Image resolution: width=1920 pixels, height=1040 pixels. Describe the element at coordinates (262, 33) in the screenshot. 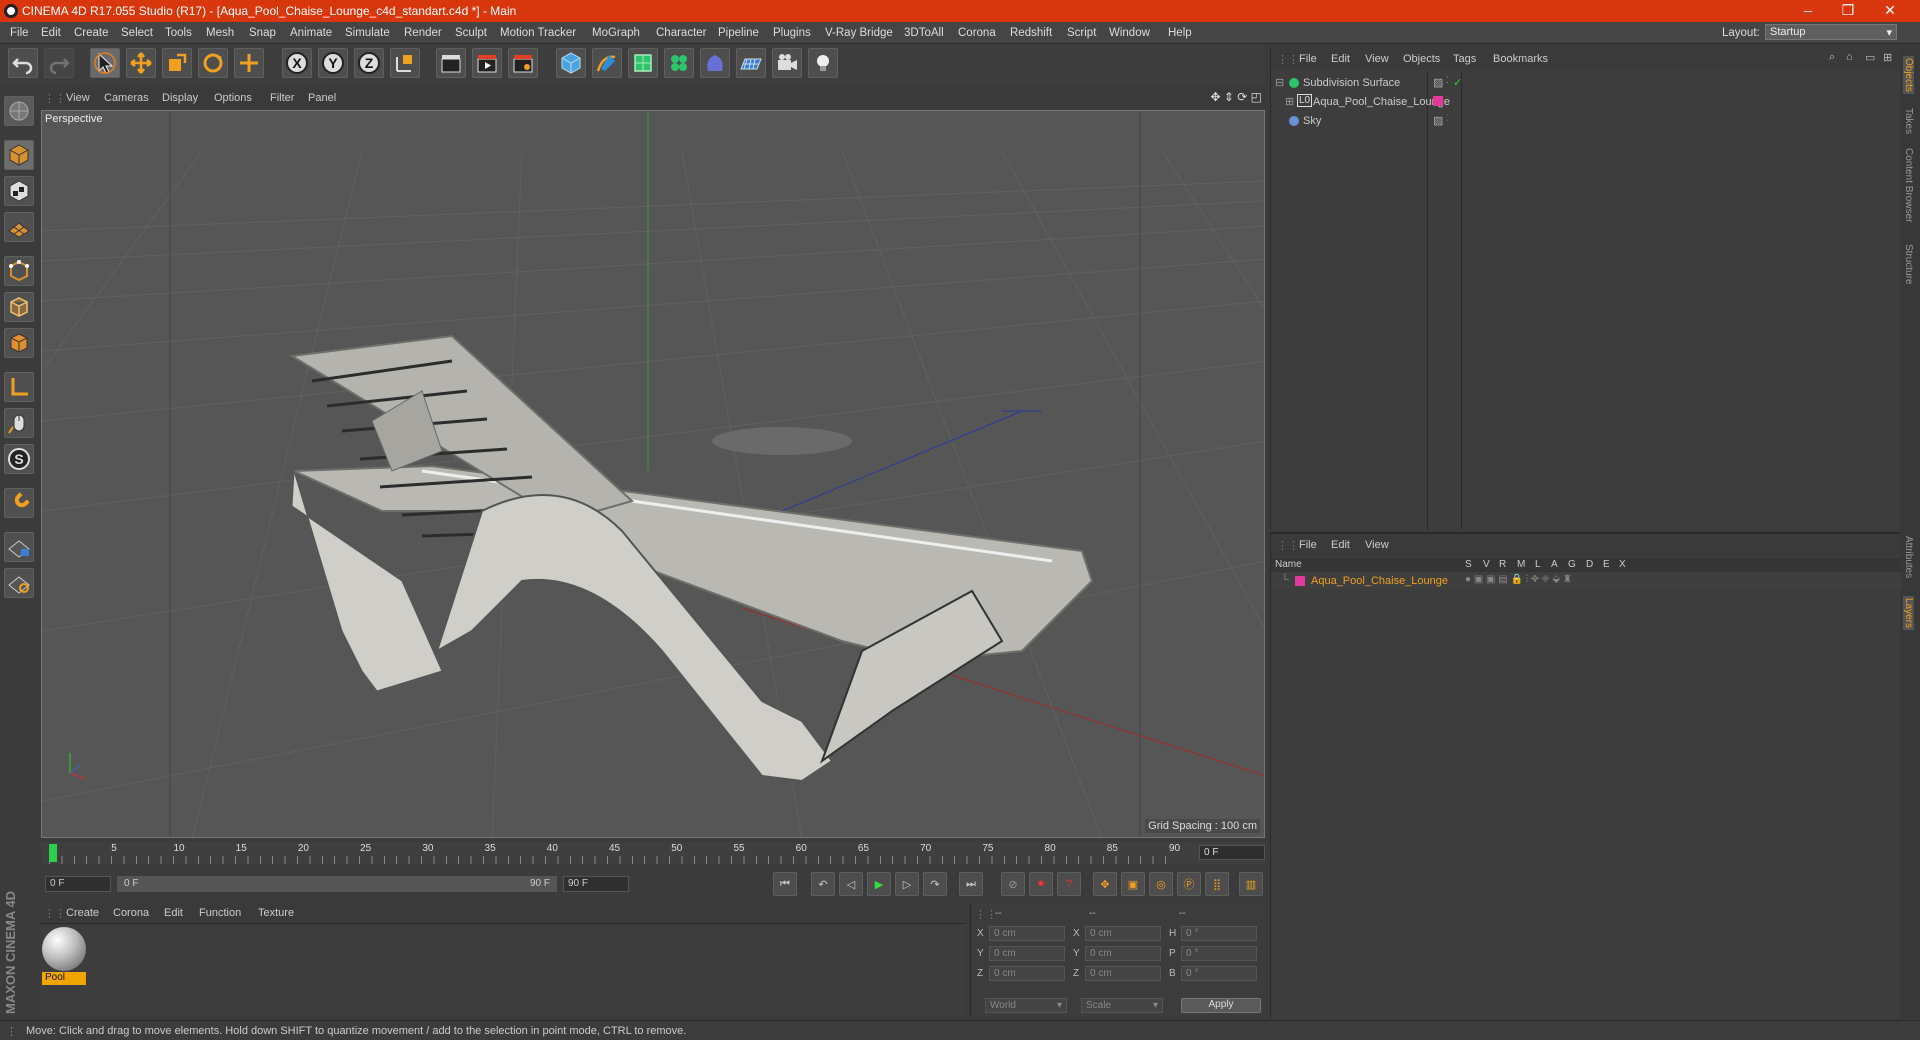

I see `menu-snap: Snap` at that location.